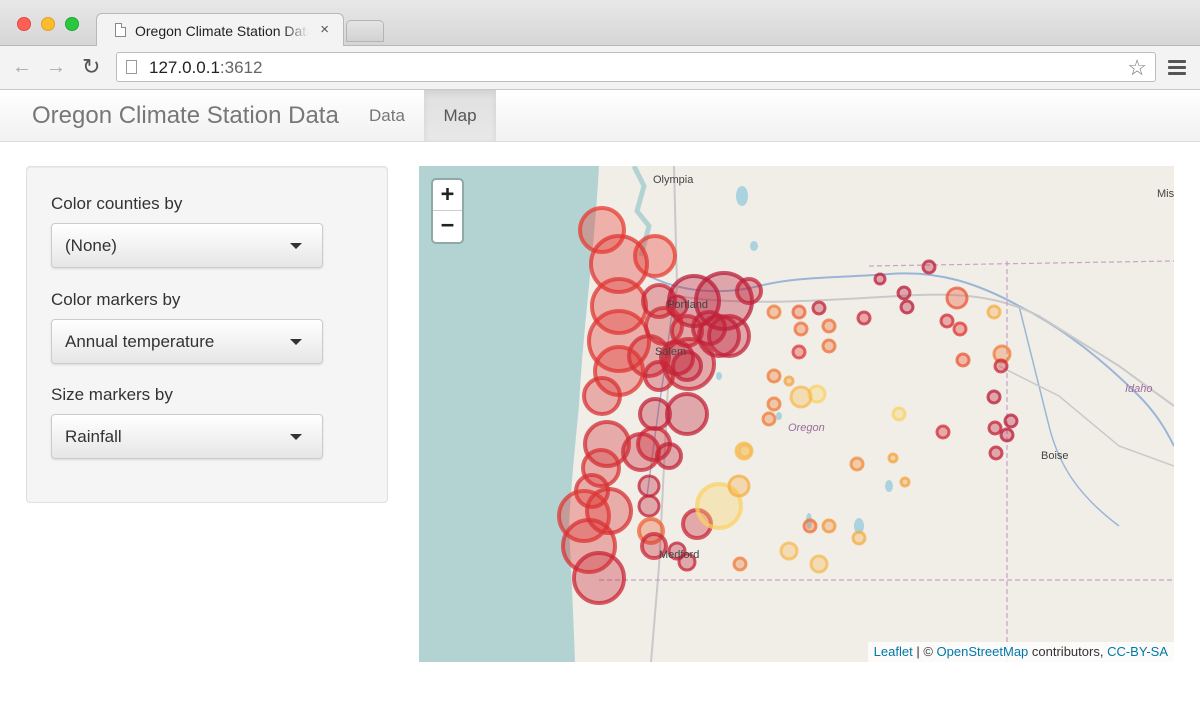 The height and width of the screenshot is (702, 1200). What do you see at coordinates (24, 24) in the screenshot?
I see `close-window-button` at bounding box center [24, 24].